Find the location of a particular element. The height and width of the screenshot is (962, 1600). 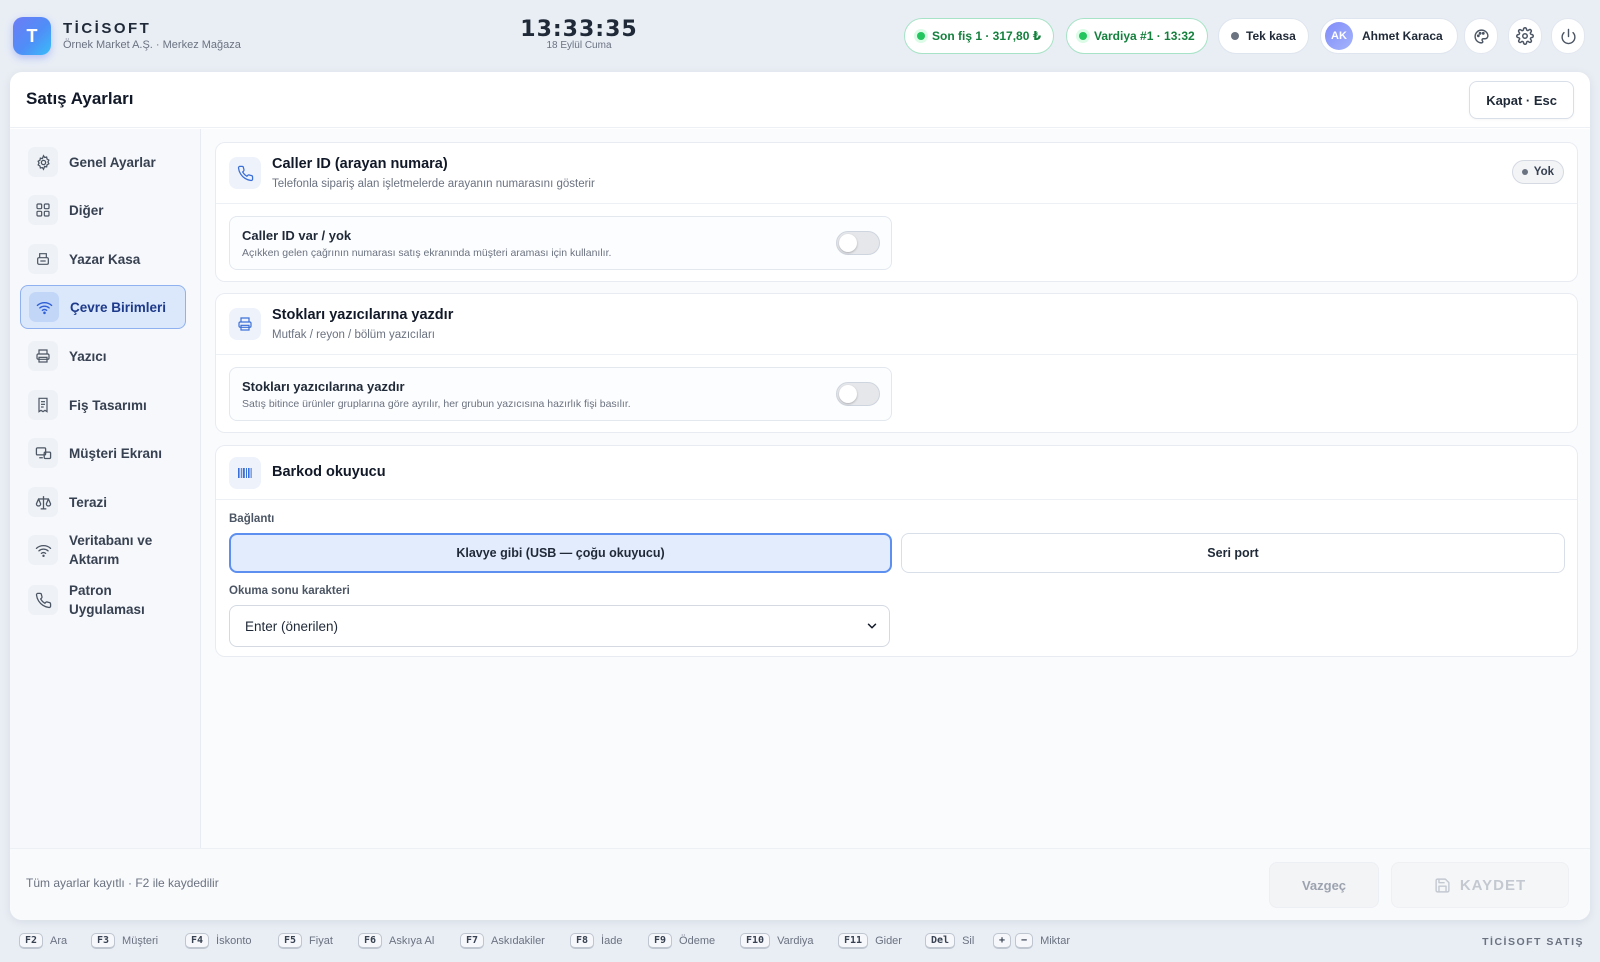

sidebar-item-boss-app: Patron Uygulaması is located at coordinates (103, 600).